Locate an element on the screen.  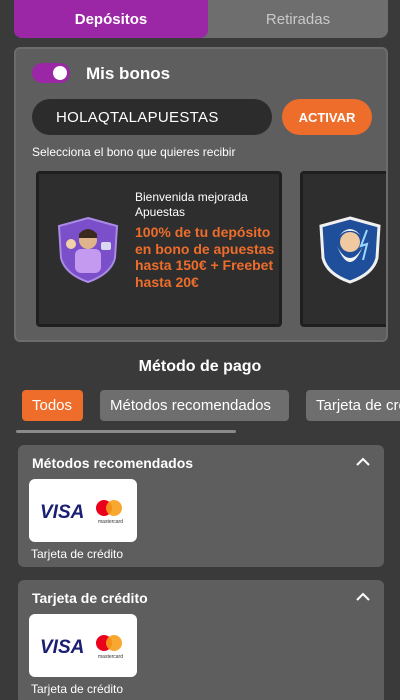
filter-todos: Todos is located at coordinates (52, 405).